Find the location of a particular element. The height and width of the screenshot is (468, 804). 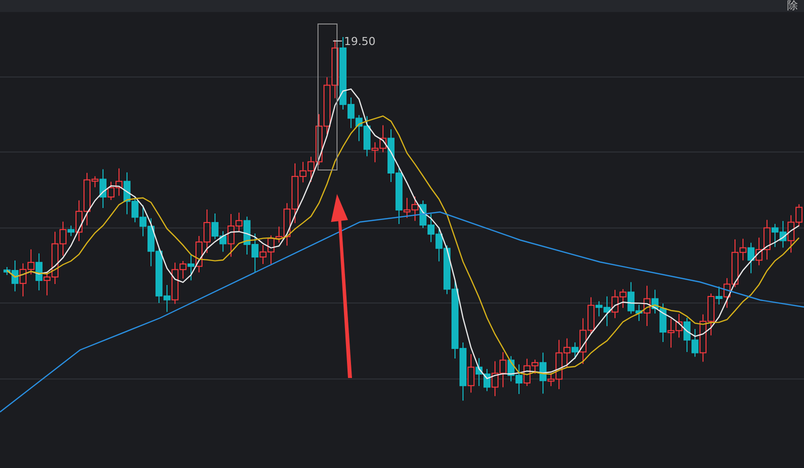

leader-line is located at coordinates (337, 41).